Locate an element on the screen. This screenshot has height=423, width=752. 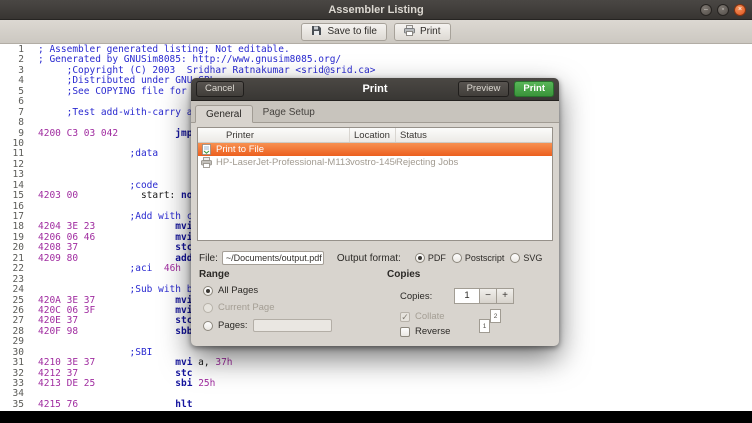
column-status: Status is located at coordinates (474, 135).